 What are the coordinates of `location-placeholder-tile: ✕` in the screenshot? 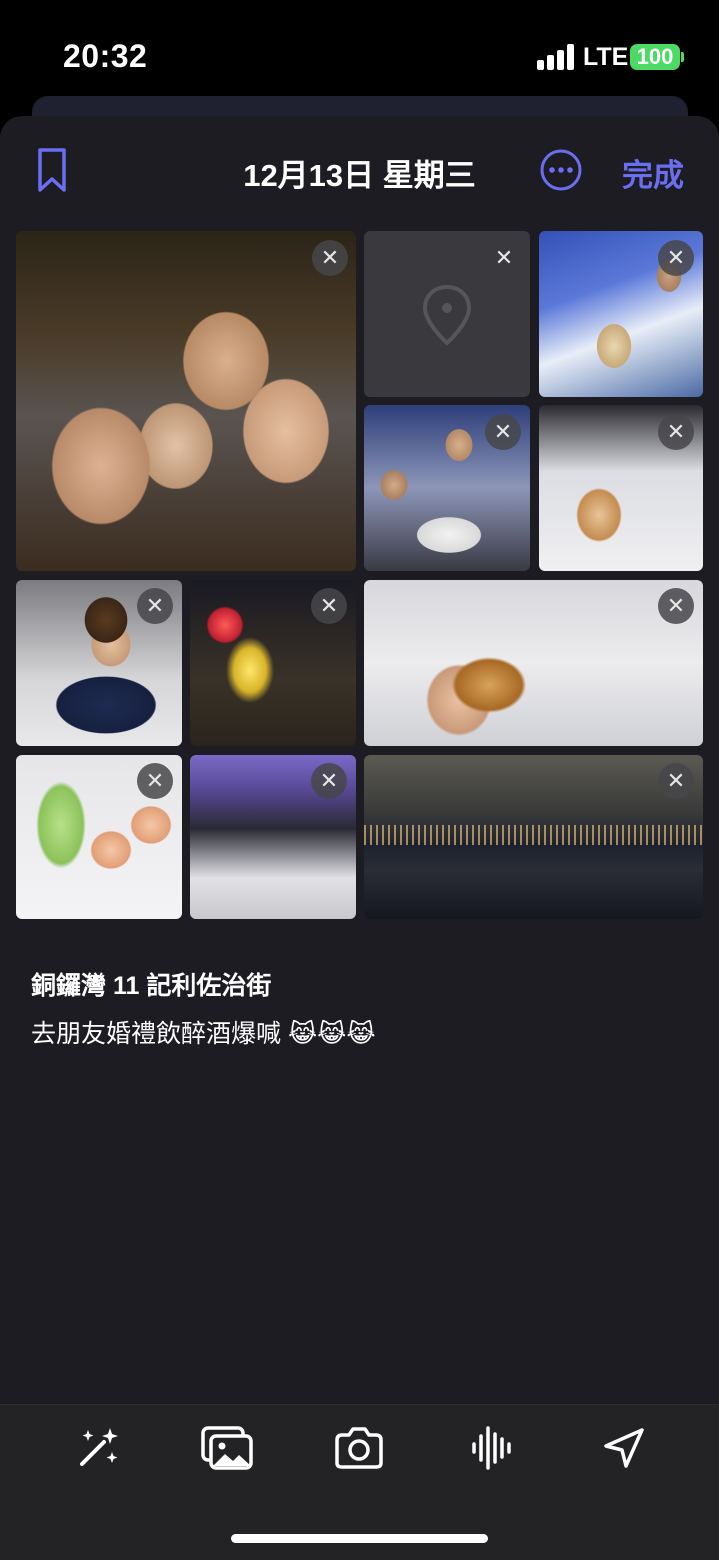 It's located at (447, 314).